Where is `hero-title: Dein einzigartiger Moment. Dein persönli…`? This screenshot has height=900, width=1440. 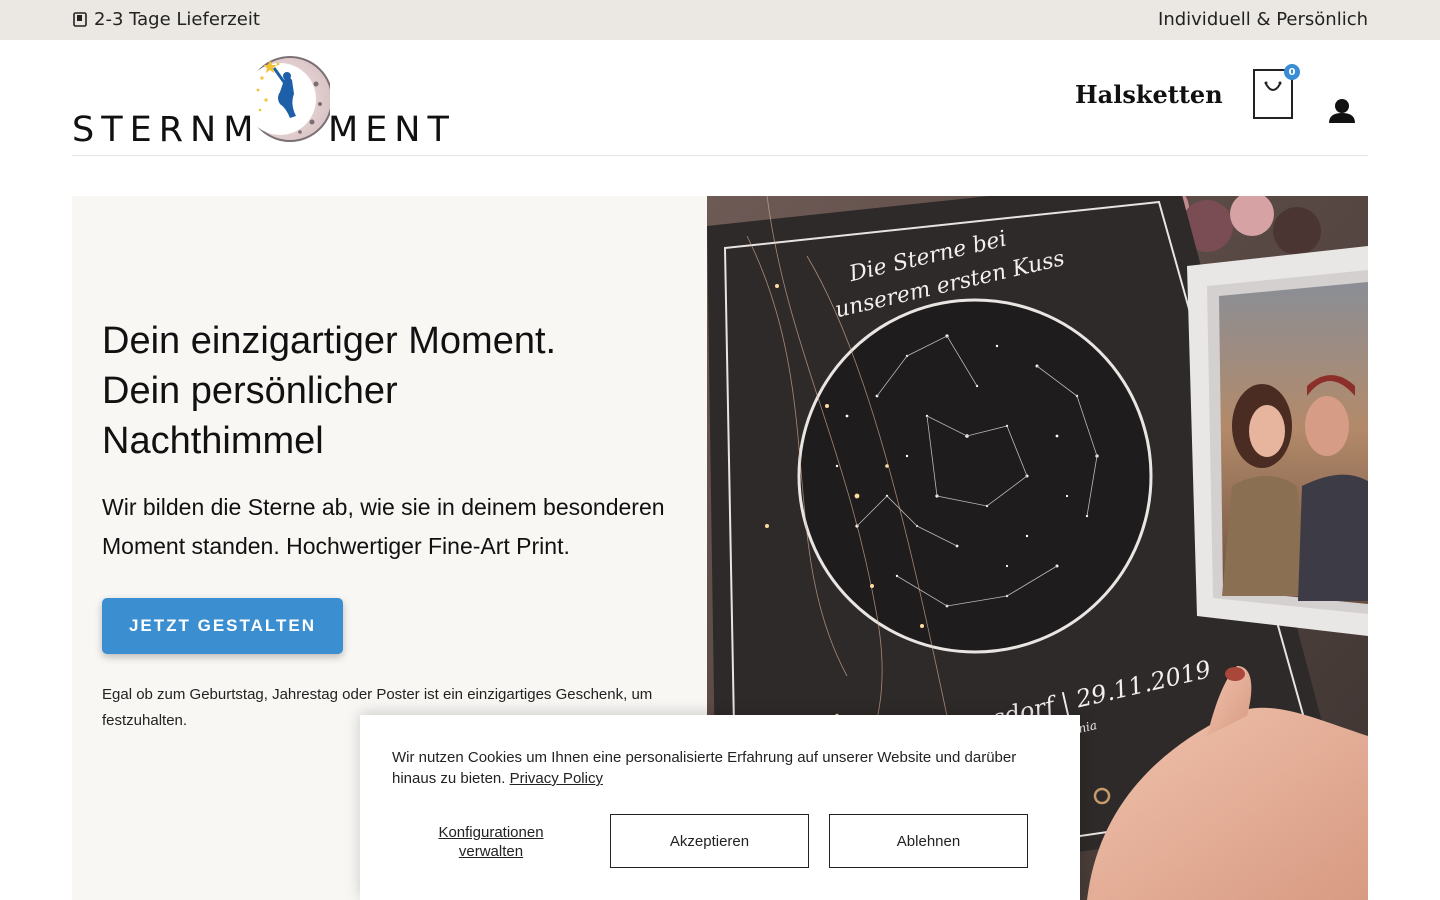 hero-title: Dein einzigartiger Moment. Dein persönli… is located at coordinates (392, 391).